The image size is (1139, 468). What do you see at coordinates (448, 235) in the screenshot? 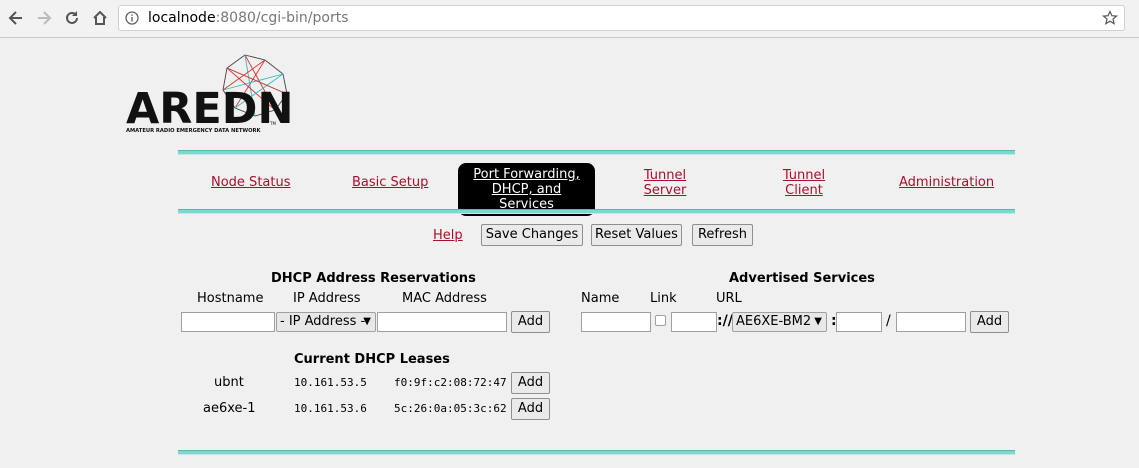
I see `help-link: Help` at bounding box center [448, 235].